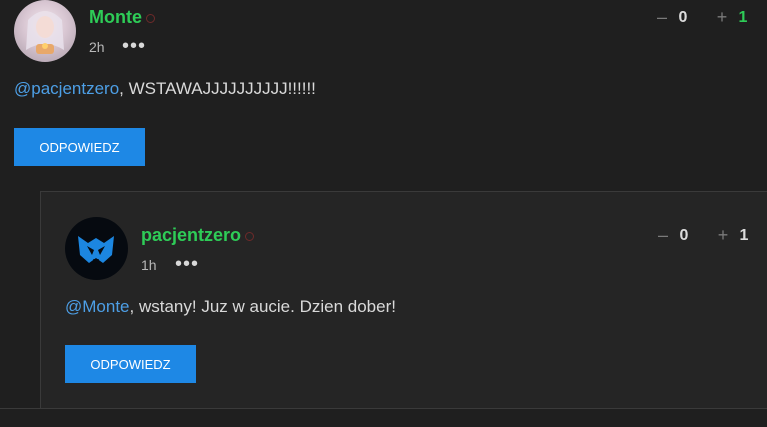 The width and height of the screenshot is (767, 427). Describe the element at coordinates (149, 265) in the screenshot. I see `timestamp: 1h` at that location.